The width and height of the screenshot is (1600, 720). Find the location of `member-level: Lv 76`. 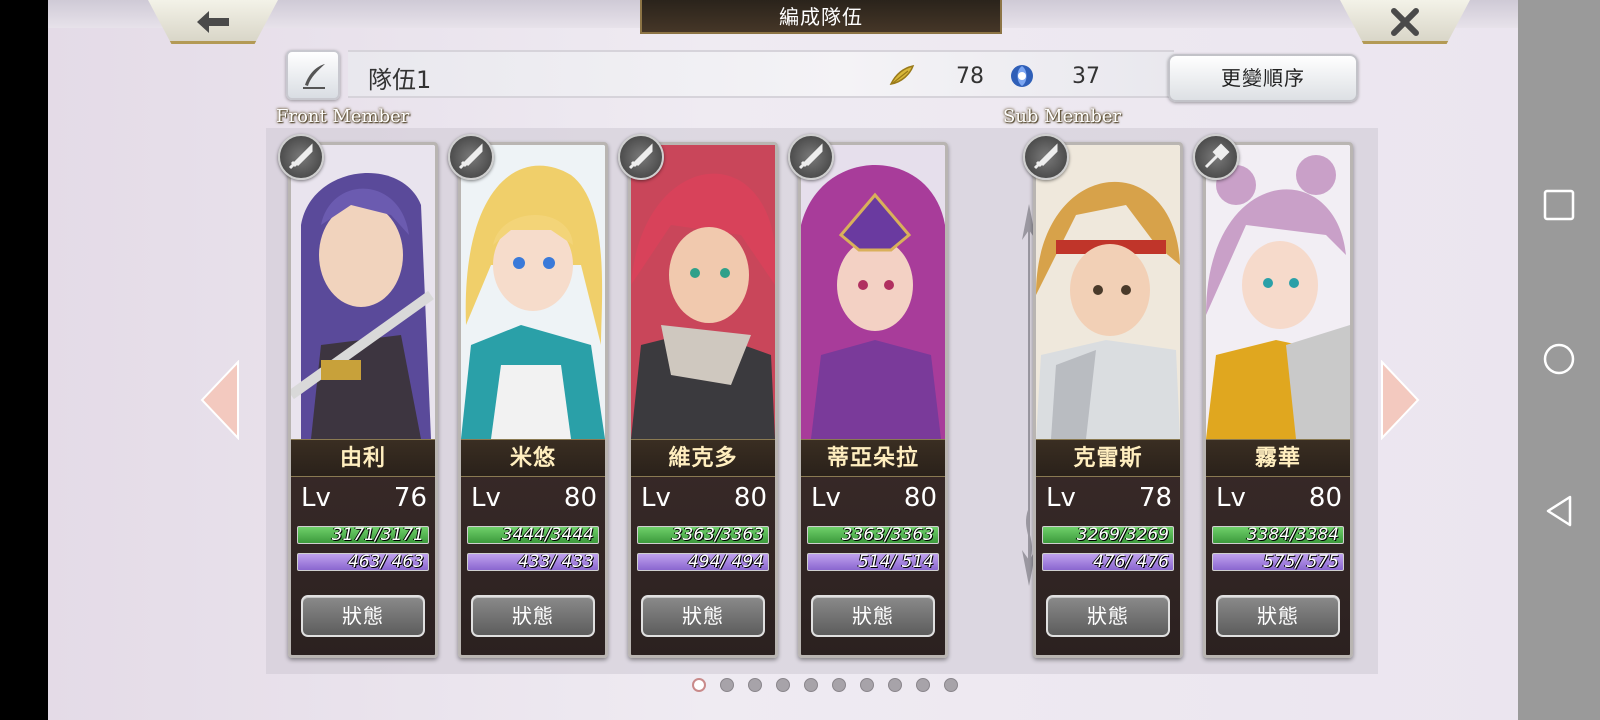

member-level: Lv 76 is located at coordinates (364, 498).